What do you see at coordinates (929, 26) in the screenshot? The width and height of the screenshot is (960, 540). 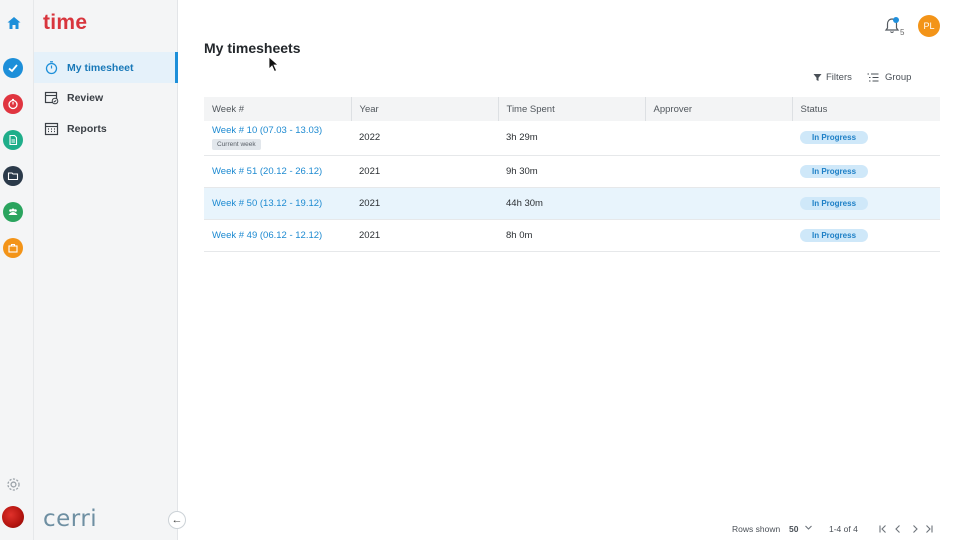 I see `user-avatar: PL` at bounding box center [929, 26].